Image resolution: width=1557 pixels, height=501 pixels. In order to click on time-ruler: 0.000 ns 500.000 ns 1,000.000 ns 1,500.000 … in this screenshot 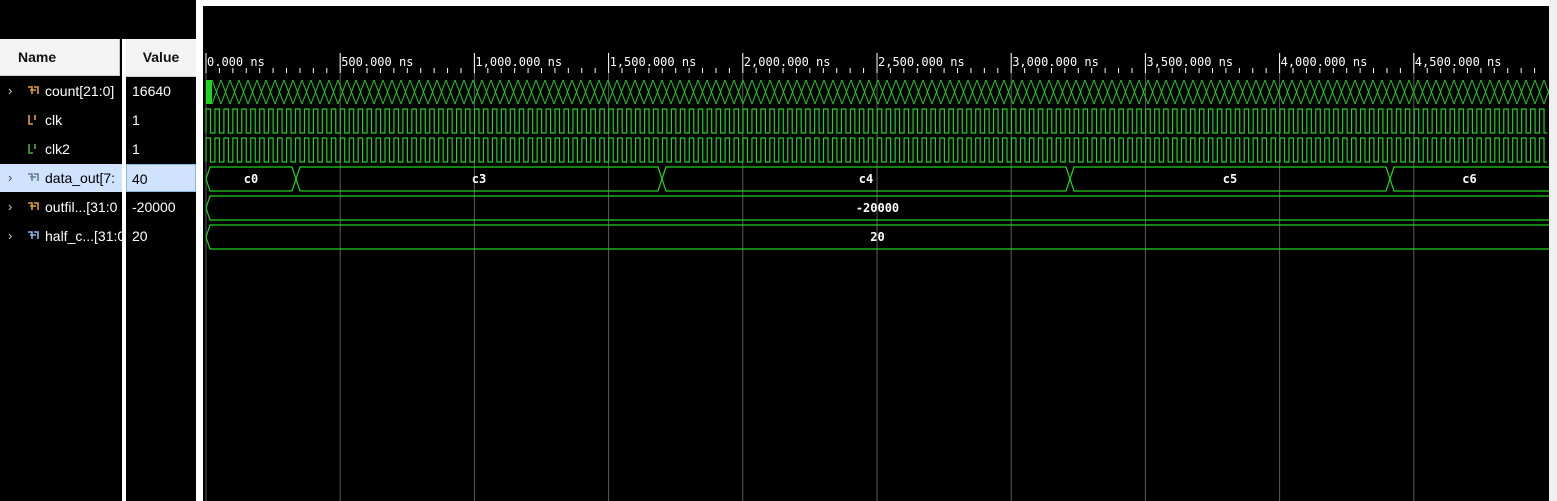, I will do `click(870, 63)`.